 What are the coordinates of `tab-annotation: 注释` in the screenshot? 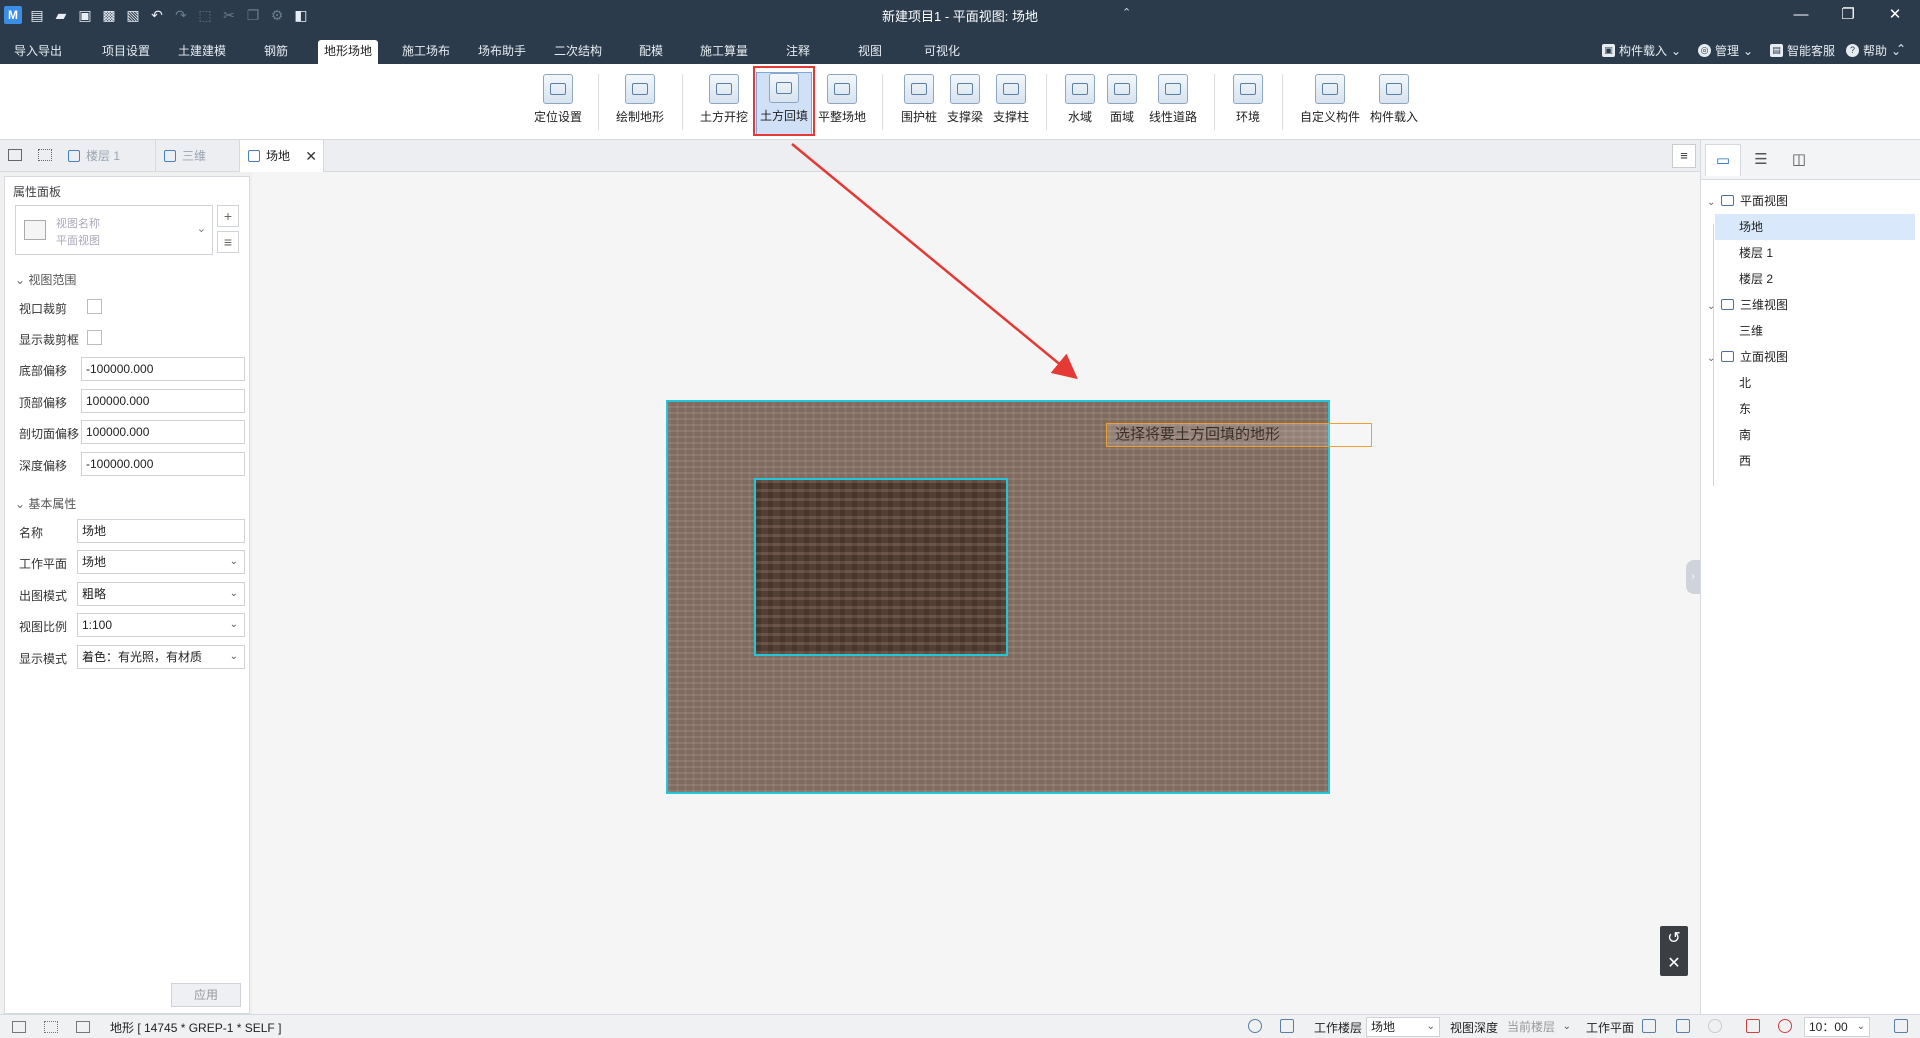 It's located at (798, 52).